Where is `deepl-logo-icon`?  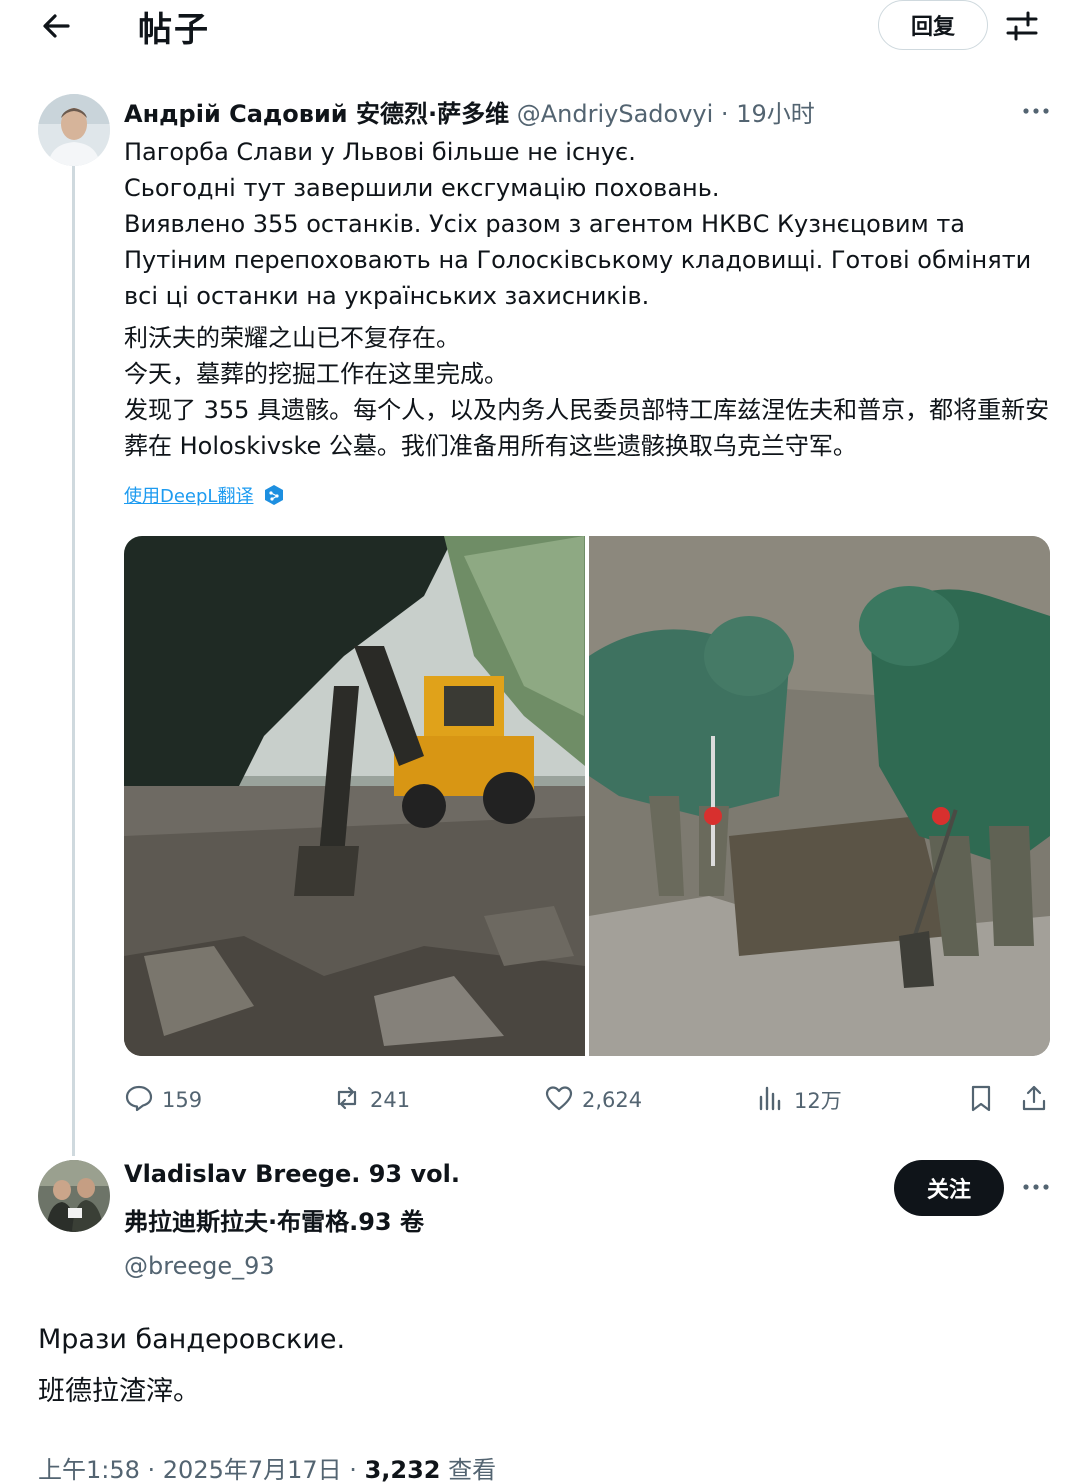 deepl-logo-icon is located at coordinates (274, 495).